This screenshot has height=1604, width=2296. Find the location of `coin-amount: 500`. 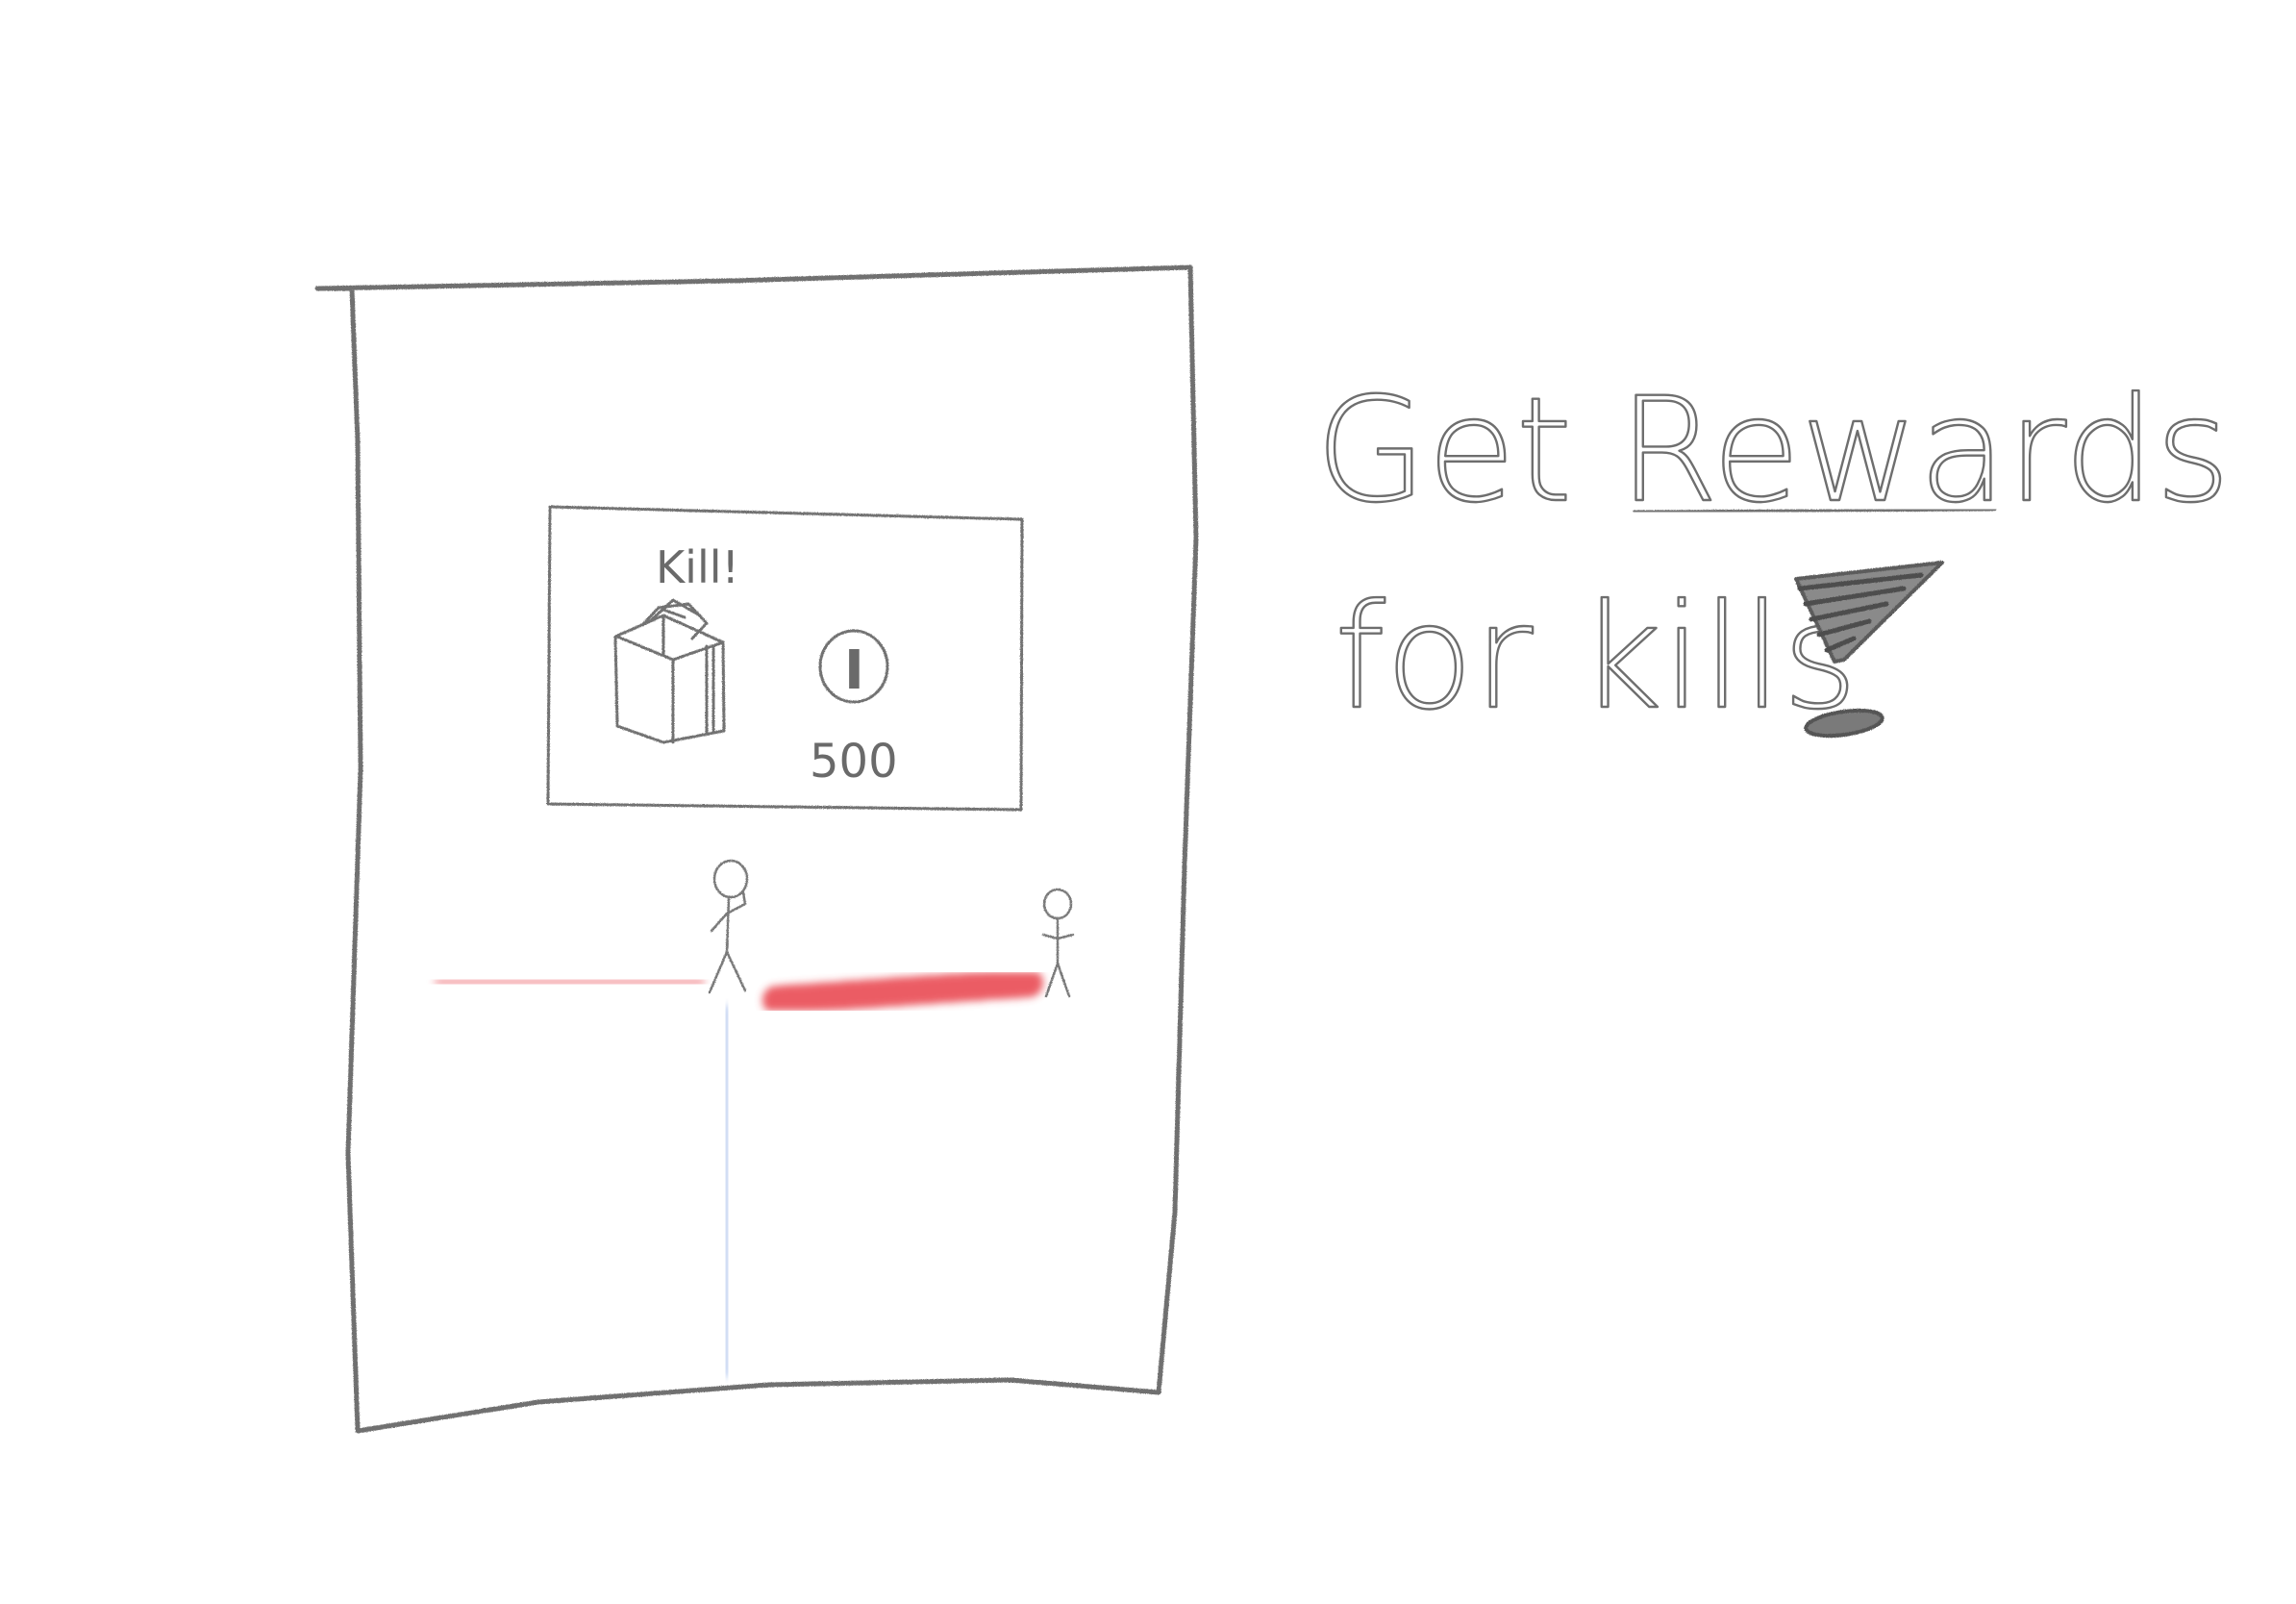

coin-amount: 500 is located at coordinates (854, 762).